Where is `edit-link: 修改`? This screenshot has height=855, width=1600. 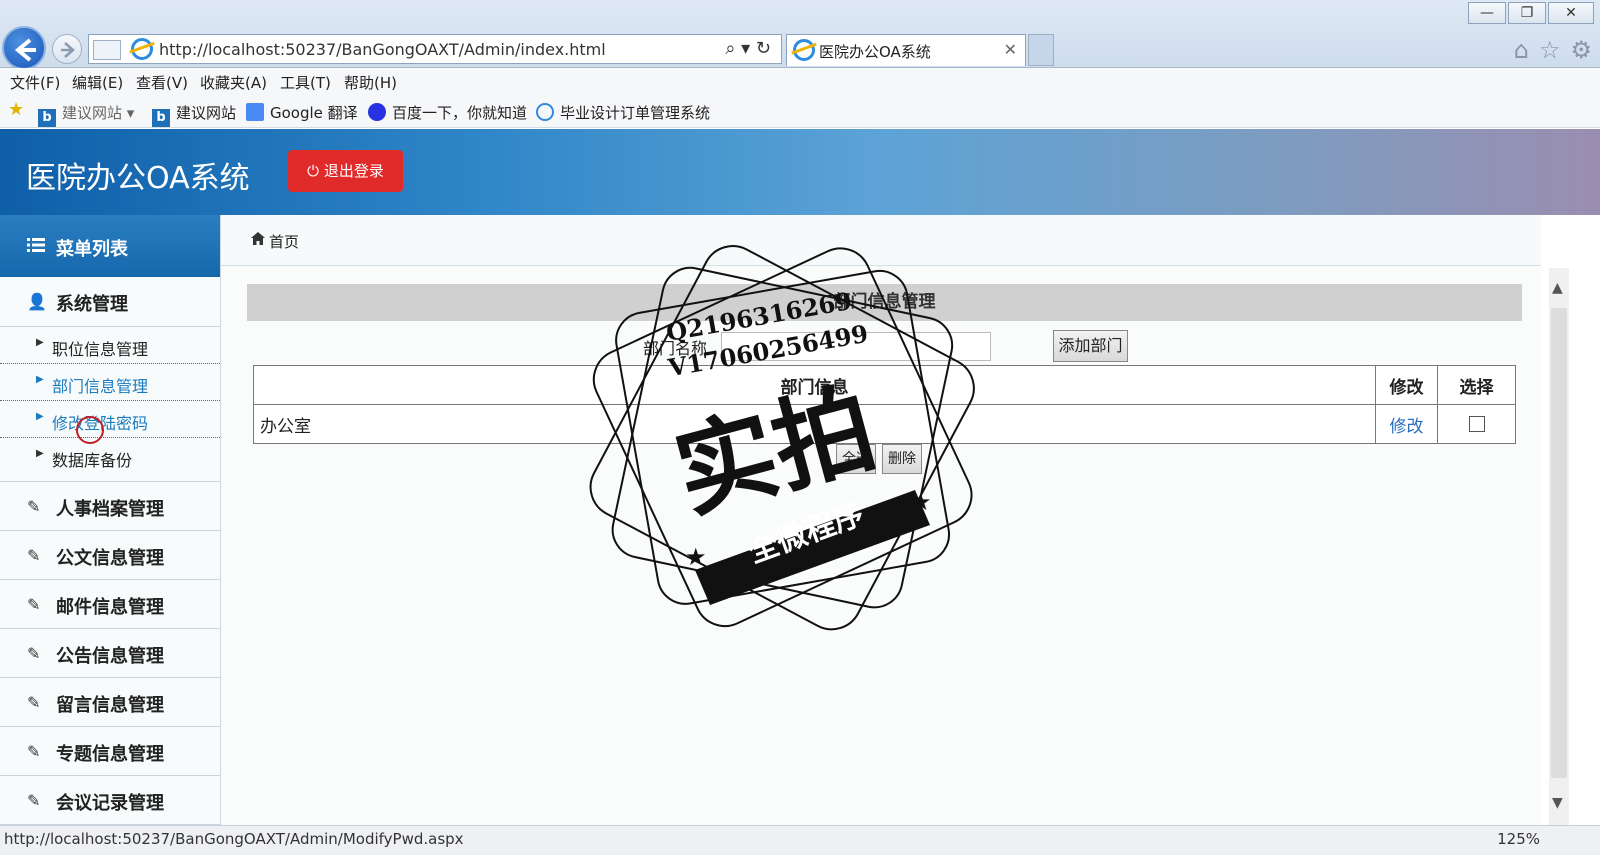
edit-link: 修改 is located at coordinates (1407, 427).